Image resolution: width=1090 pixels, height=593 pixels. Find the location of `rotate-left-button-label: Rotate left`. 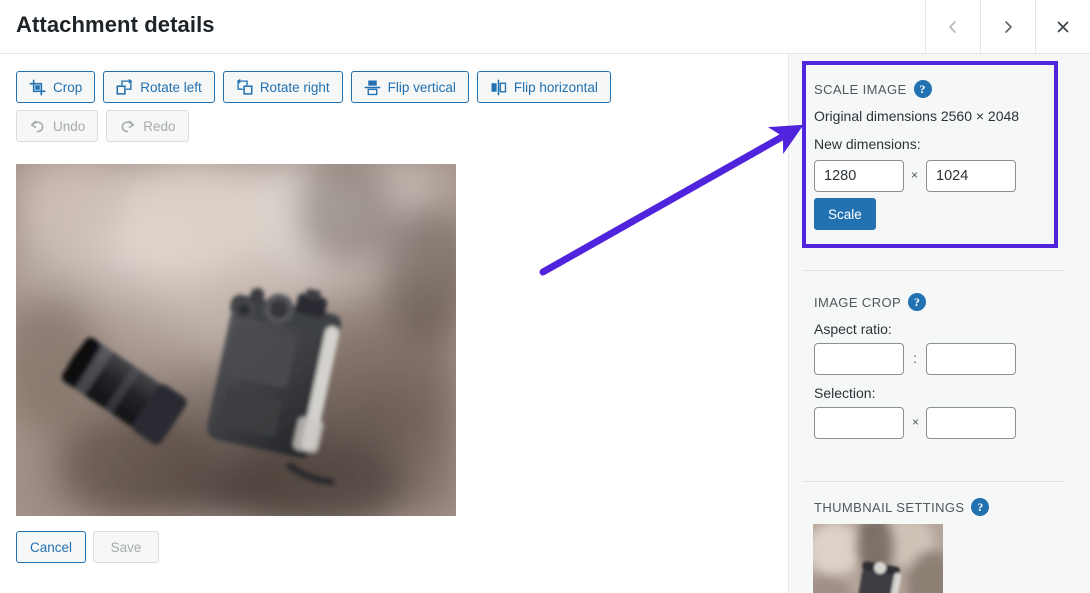

rotate-left-button-label: Rotate left is located at coordinates (171, 87).